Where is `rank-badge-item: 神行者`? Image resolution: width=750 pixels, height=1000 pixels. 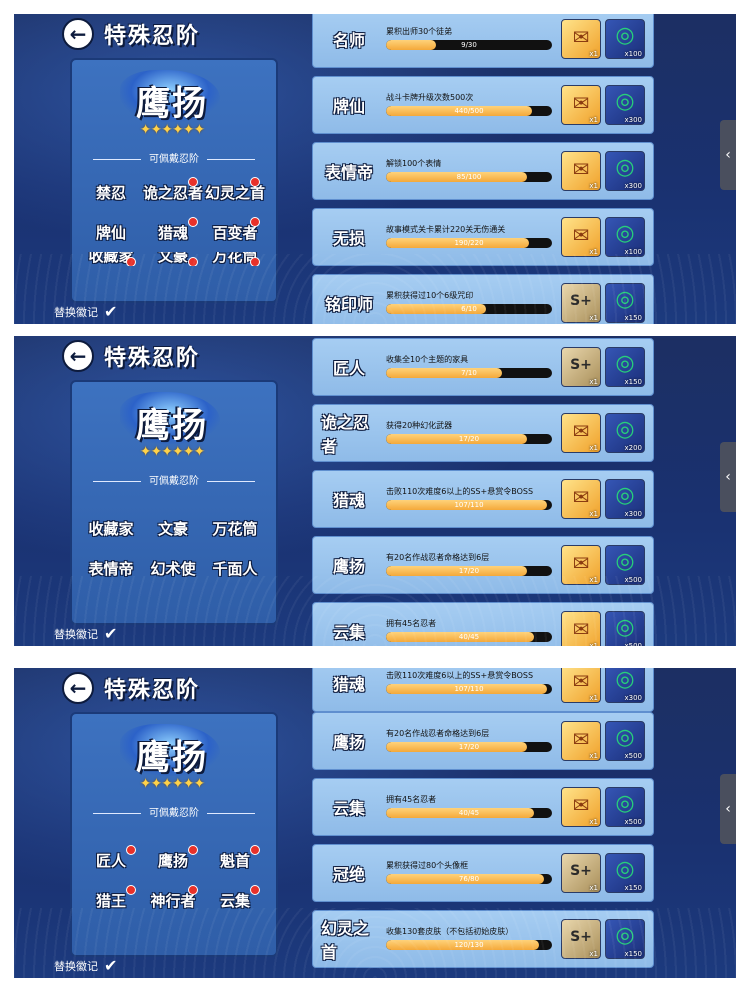 rank-badge-item: 神行者 is located at coordinates (173, 900).